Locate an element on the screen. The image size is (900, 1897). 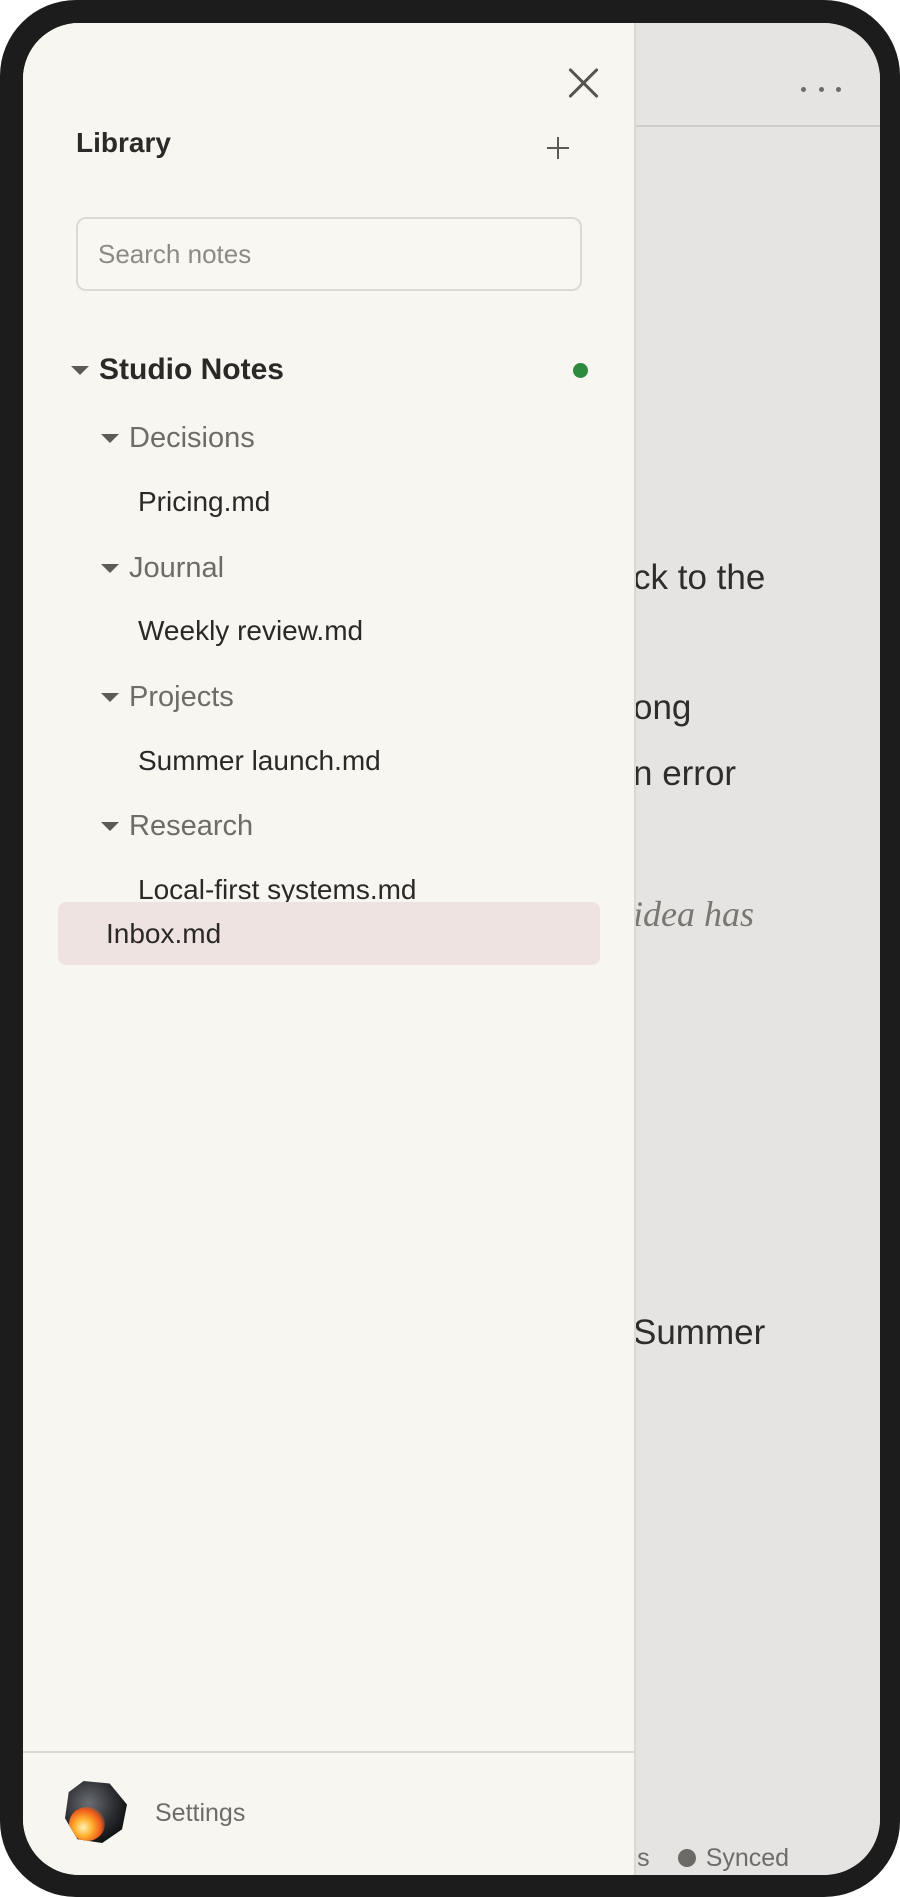
file-row: Pricing.md is located at coordinates (329, 502).